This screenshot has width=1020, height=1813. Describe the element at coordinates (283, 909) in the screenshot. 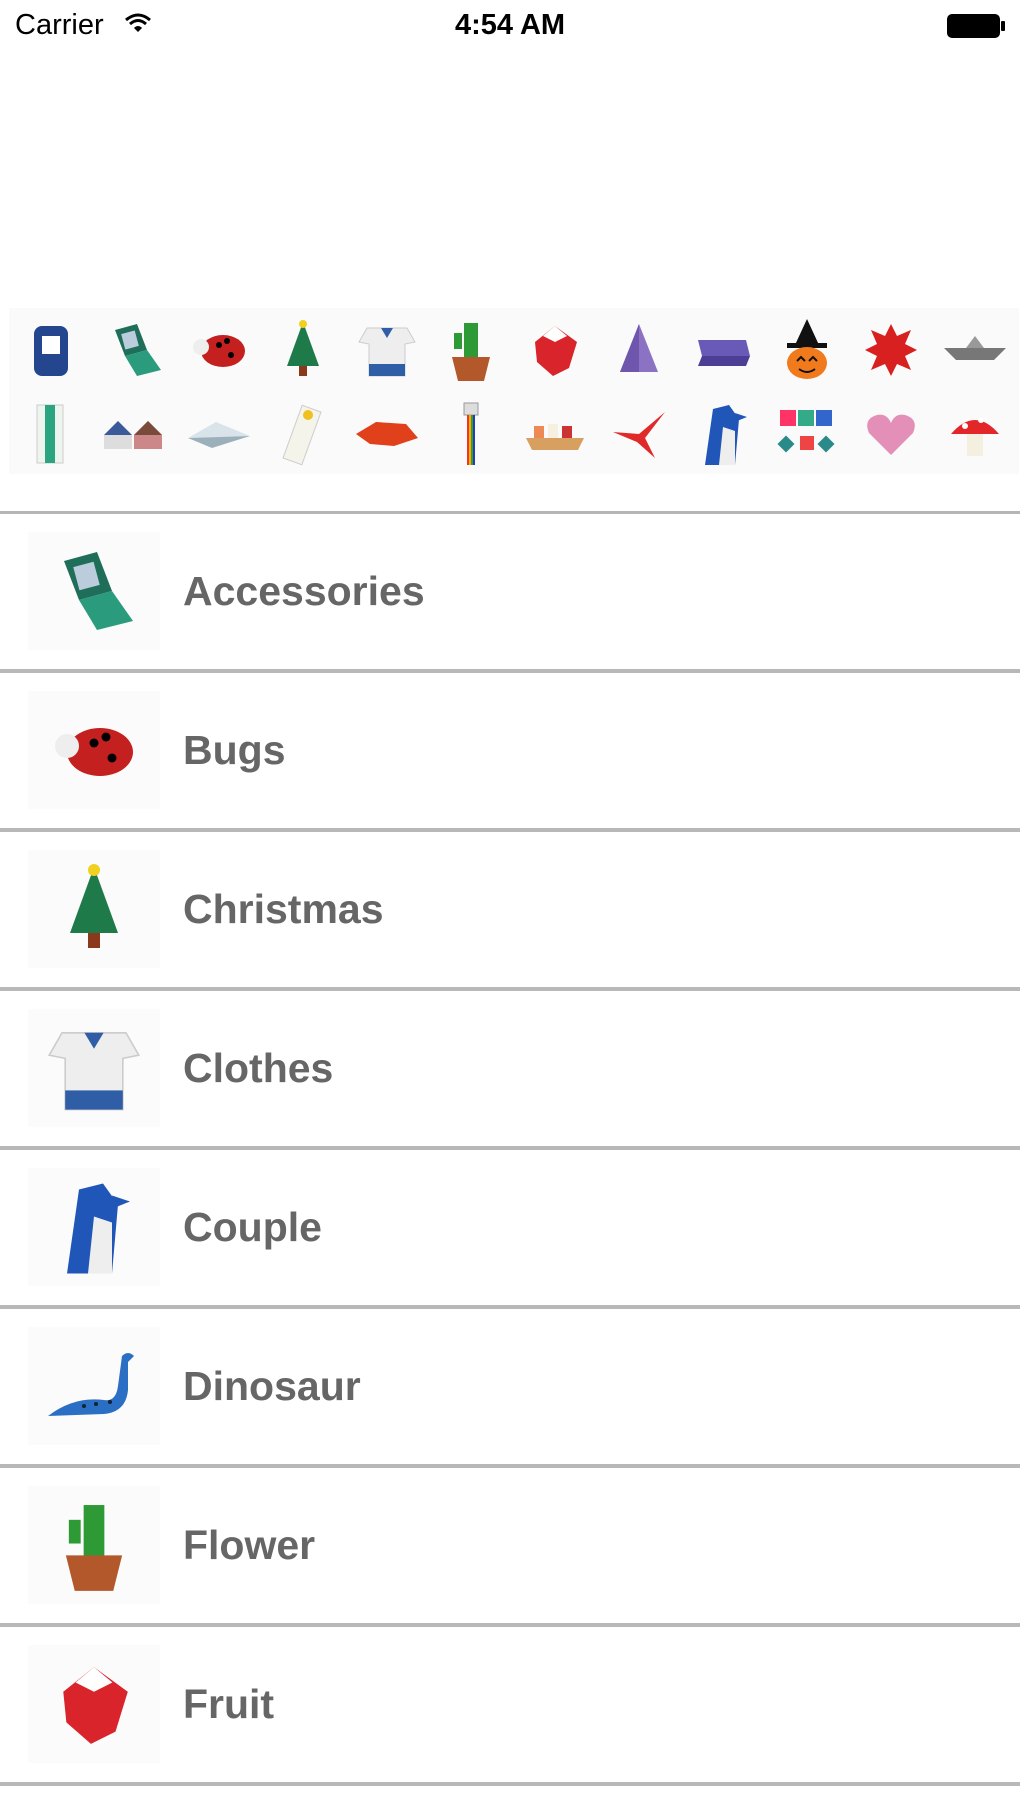

I see `category-label: Christmas` at that location.